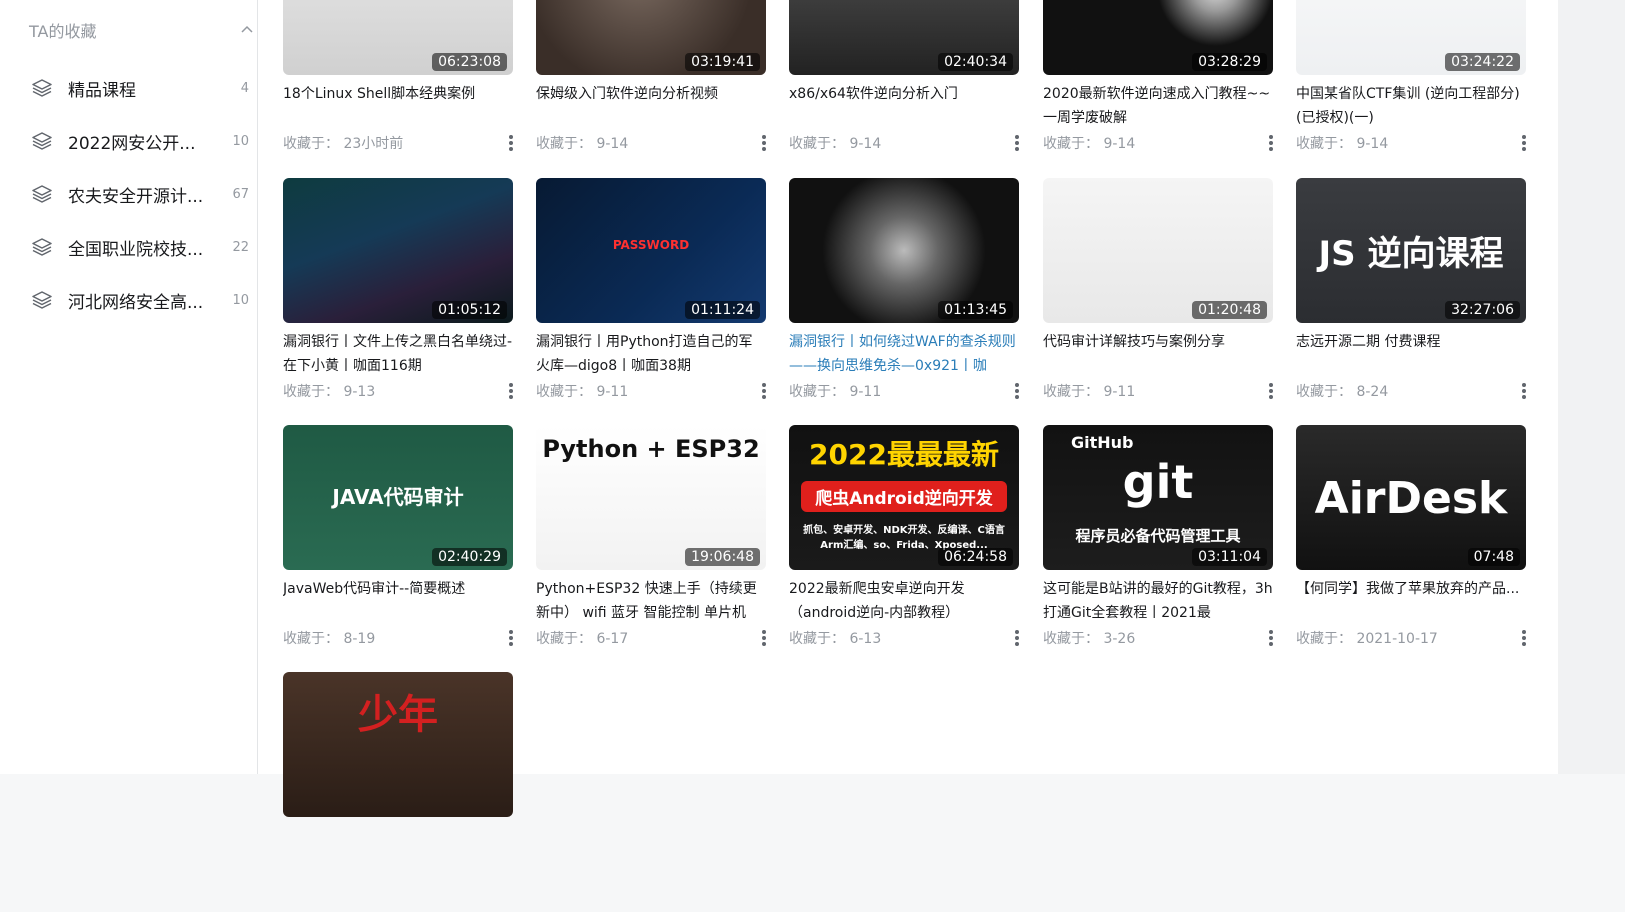 This screenshot has width=1625, height=912. Describe the element at coordinates (398, 744) in the screenshot. I see `video-thumbnail: 少年` at that location.